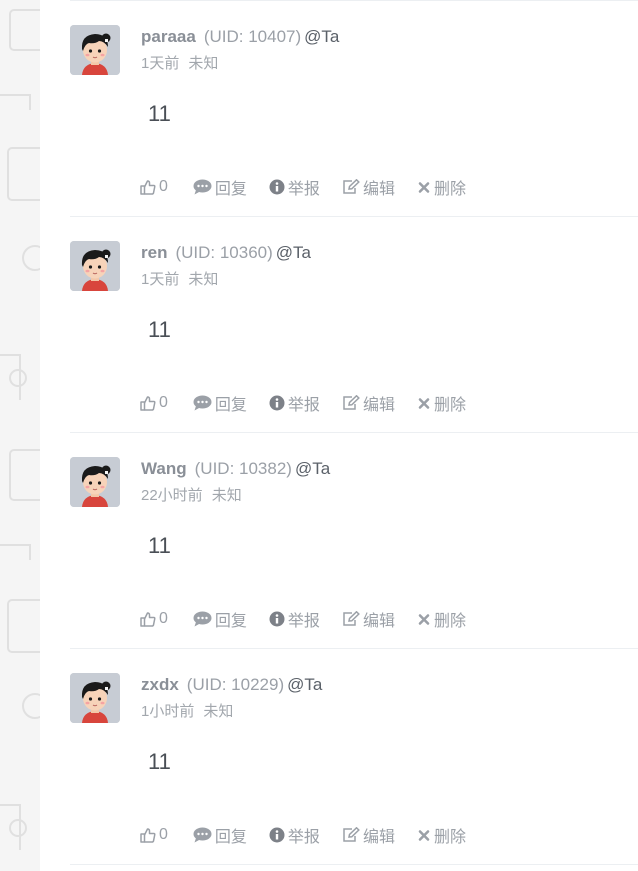  I want to click on comment-header: ren (UID: 10360) @Ta, so click(226, 253).